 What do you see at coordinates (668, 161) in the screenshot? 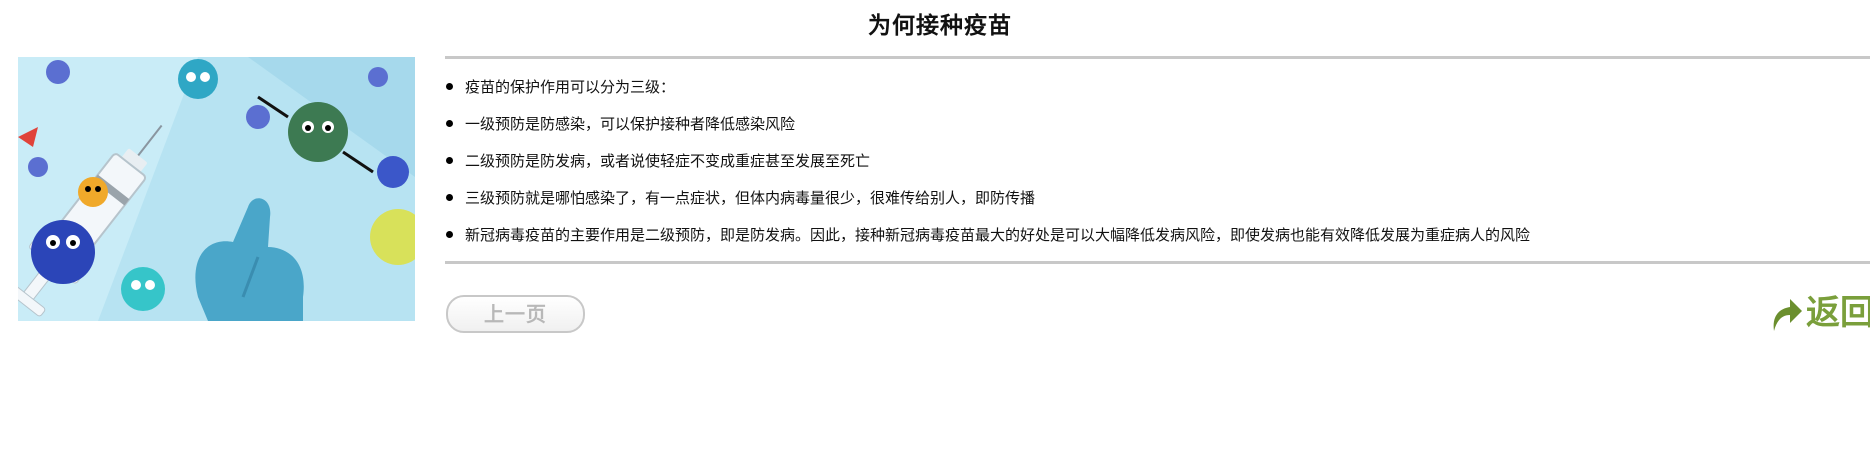
I see `list-item-text: 二级预防是防发病，或者说使轻症不变成重症甚至发展至死亡` at bounding box center [668, 161].